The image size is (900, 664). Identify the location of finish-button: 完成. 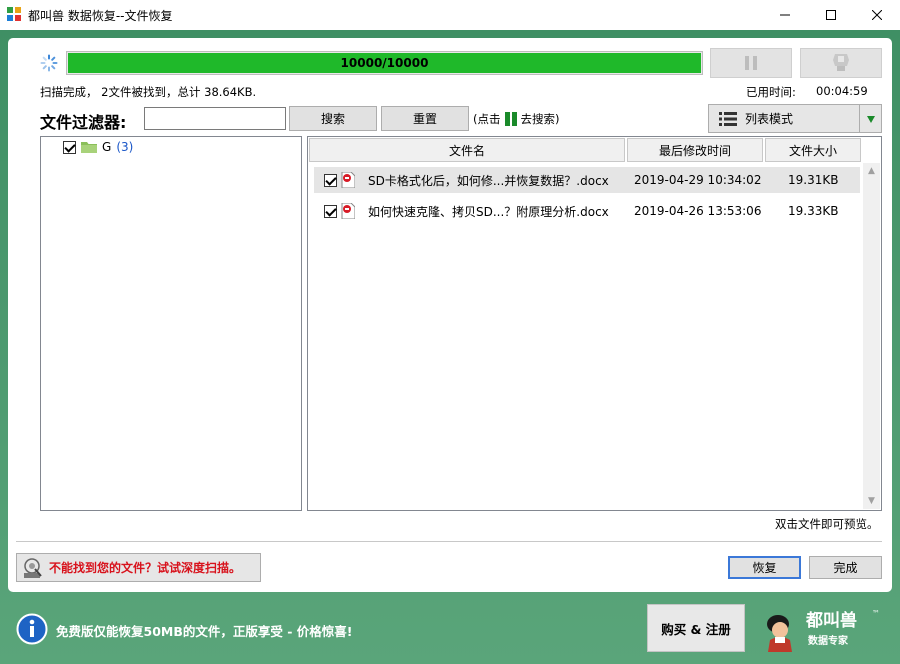
(845, 567).